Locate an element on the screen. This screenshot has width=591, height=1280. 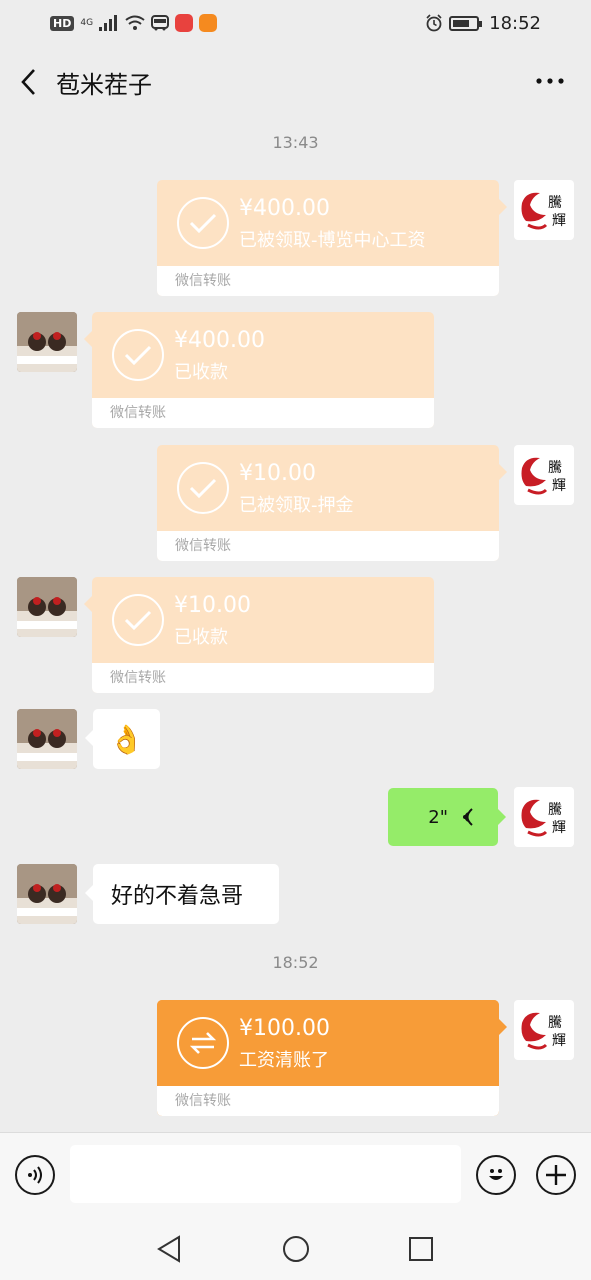
emoji-icon is located at coordinates (496, 1174).